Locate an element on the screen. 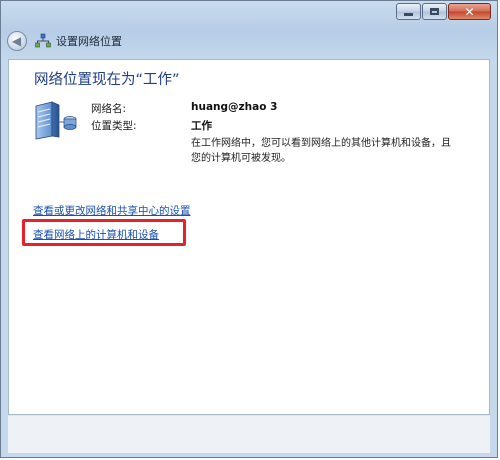  nav-bar: ◀ 设置网络位置 is located at coordinates (249, 41).